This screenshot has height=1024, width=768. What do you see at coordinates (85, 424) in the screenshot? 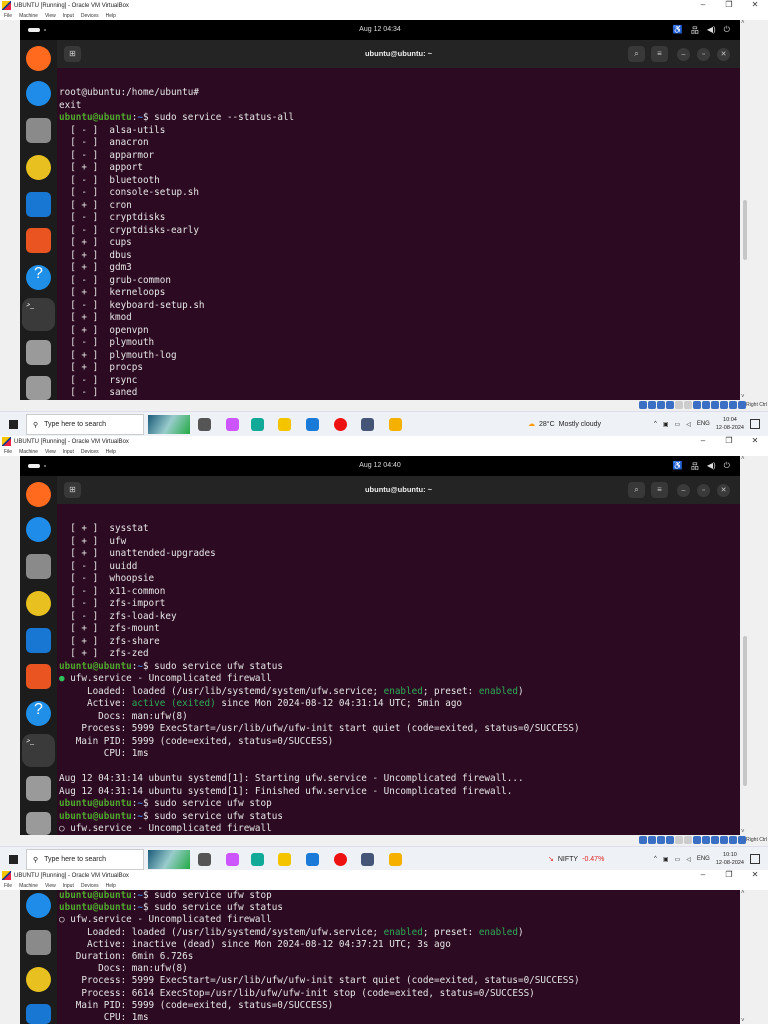
I see `taskbar-search: ⚲ Type here to search` at bounding box center [85, 424].